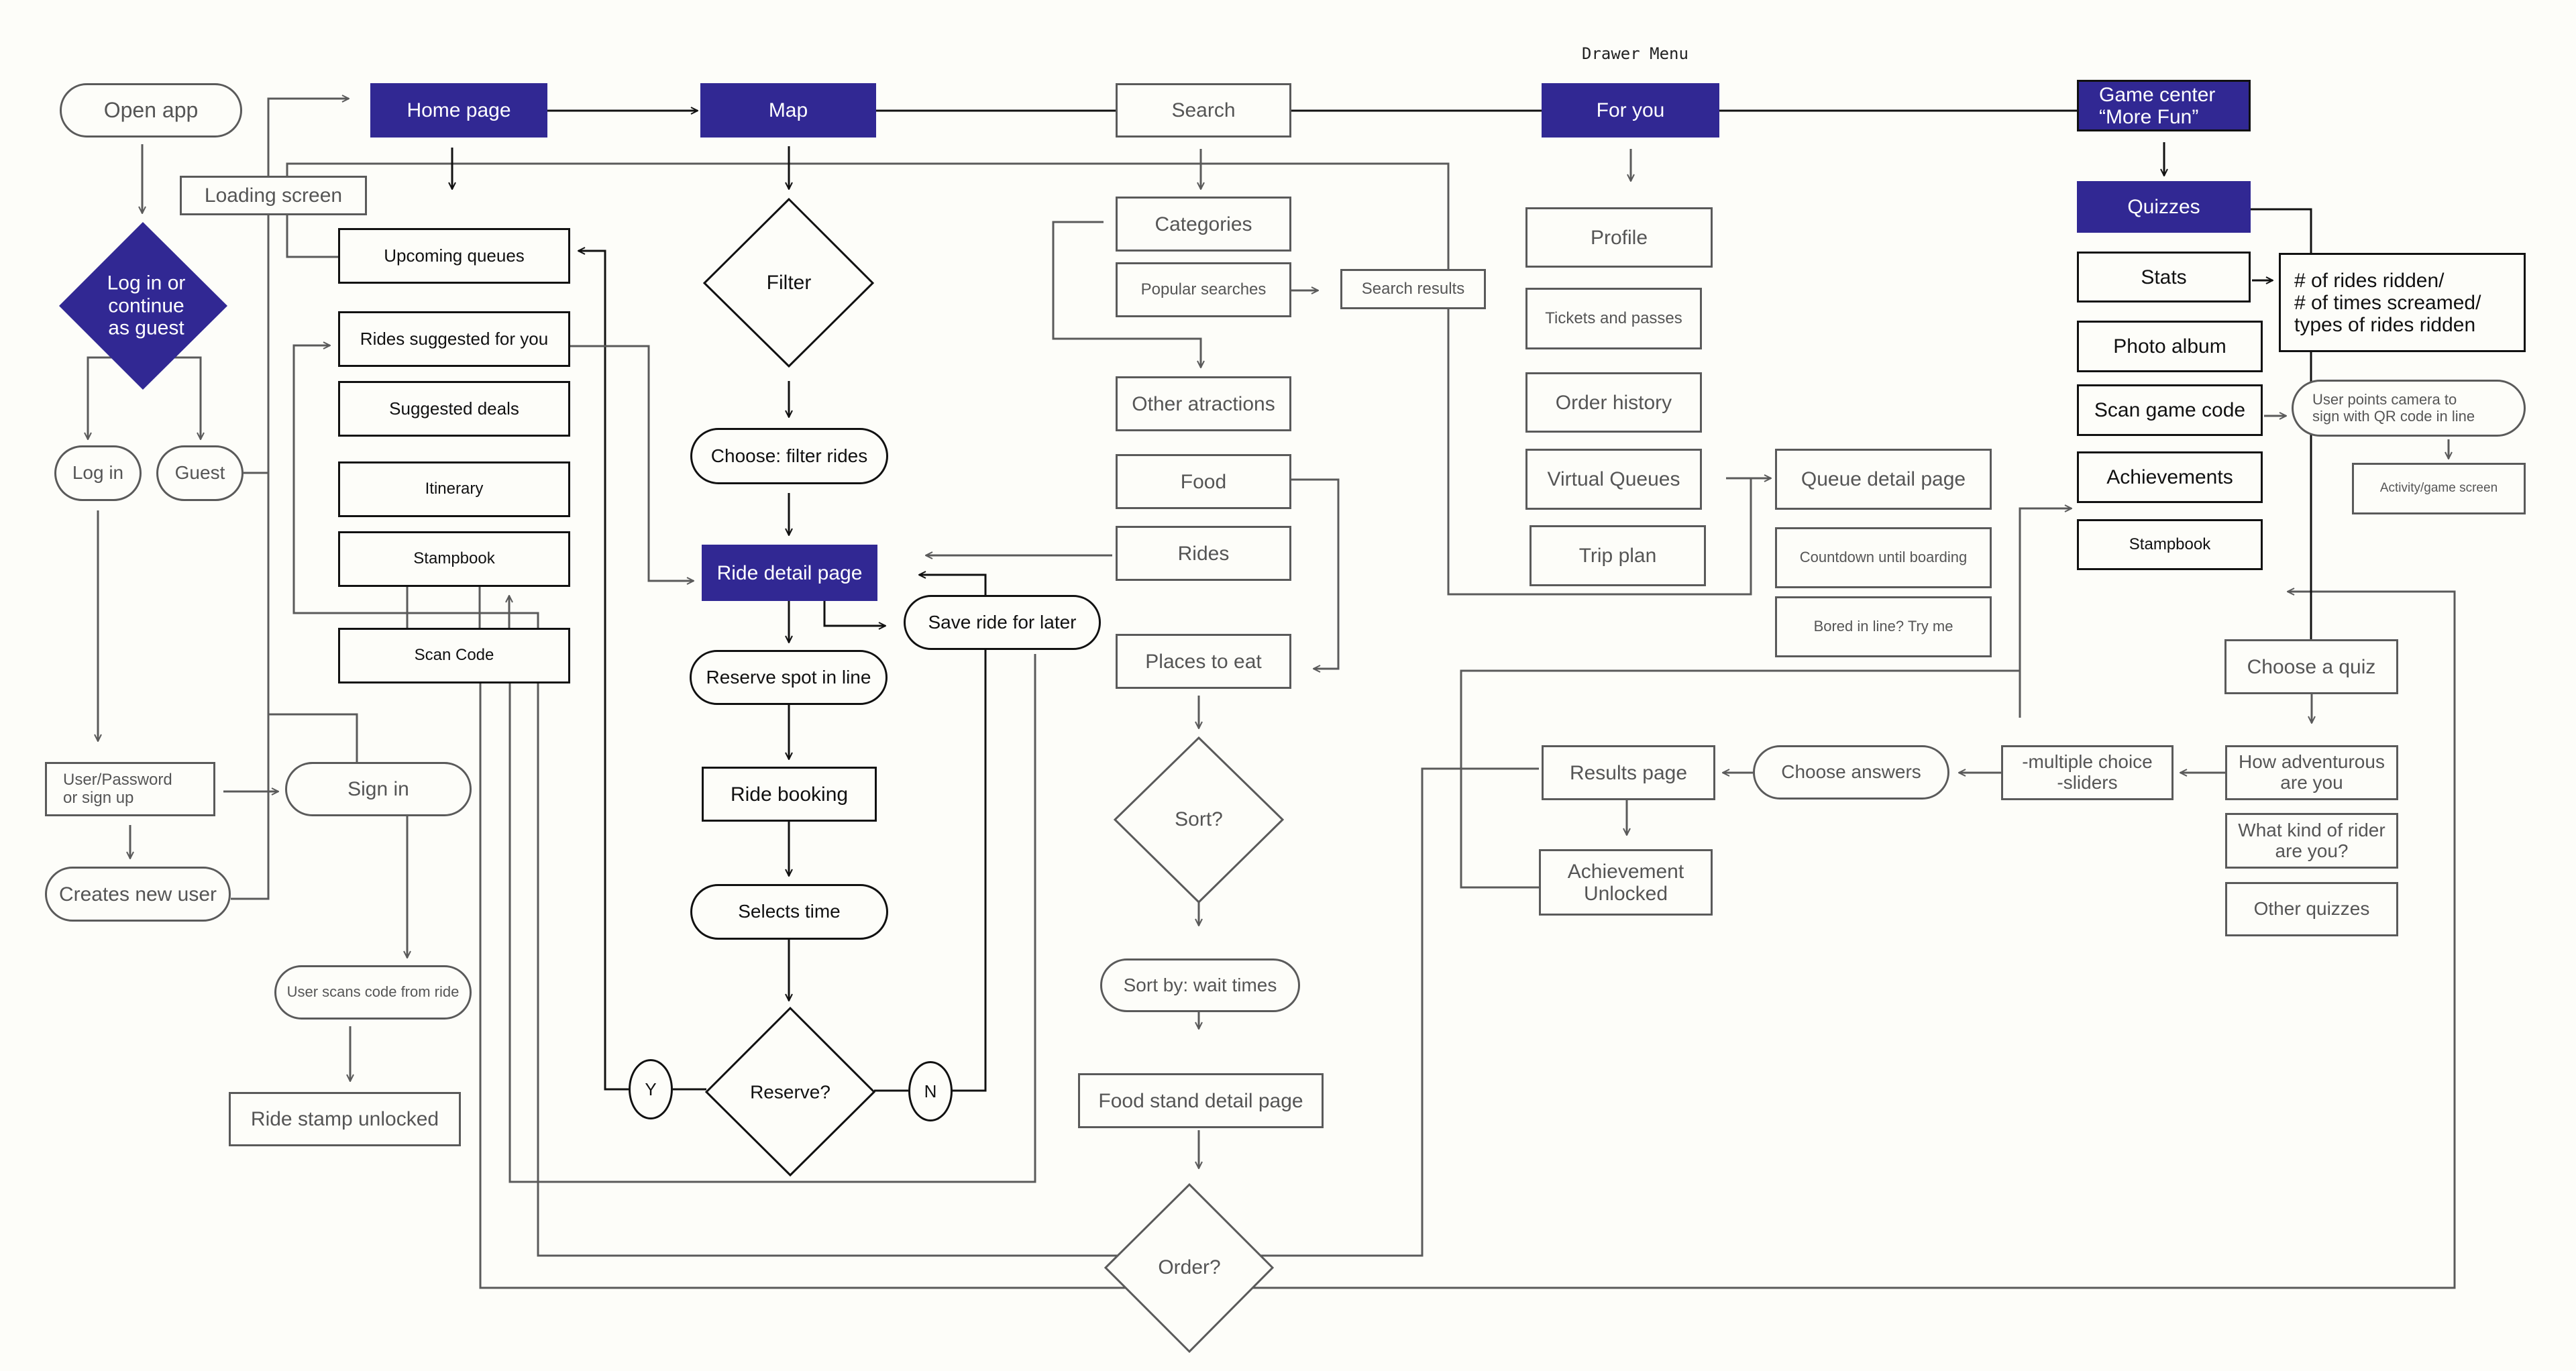  I want to click on upcoming-queues-node: Upcoming queues, so click(454, 256).